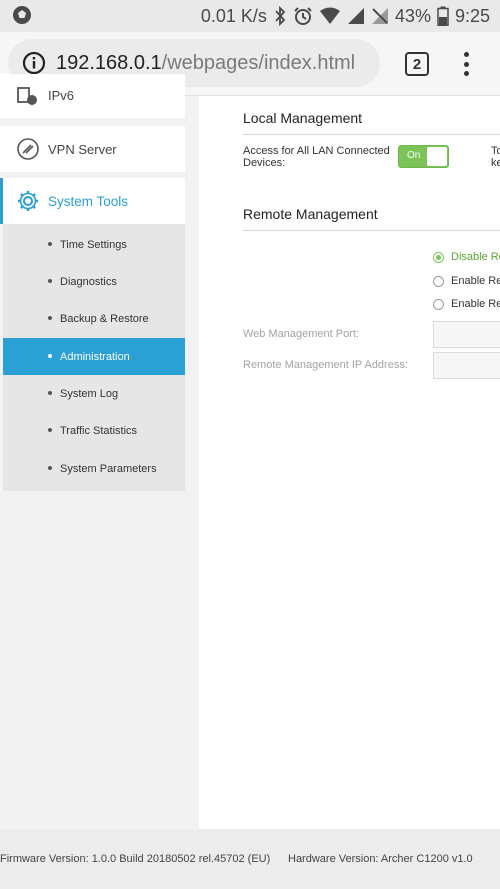 The image size is (500, 889). I want to click on toggle-state-label: On, so click(414, 155).